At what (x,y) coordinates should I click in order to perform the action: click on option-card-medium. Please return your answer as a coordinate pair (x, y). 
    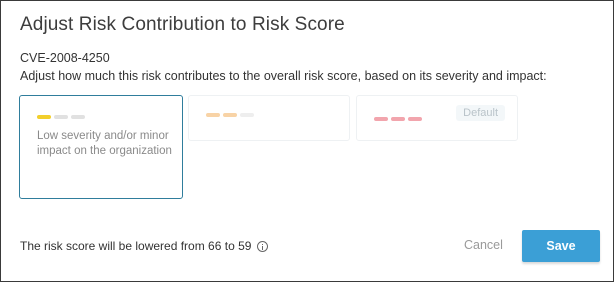
    Looking at the image, I should click on (269, 118).